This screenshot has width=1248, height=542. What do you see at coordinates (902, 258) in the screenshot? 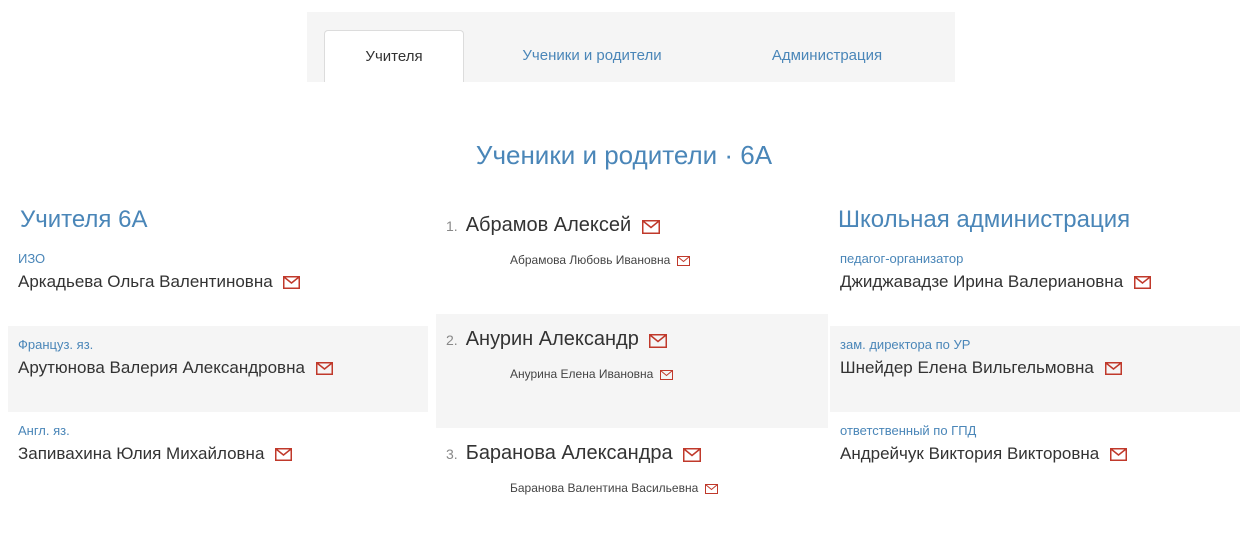
I see `admin-role: педагог-организатор` at bounding box center [902, 258].